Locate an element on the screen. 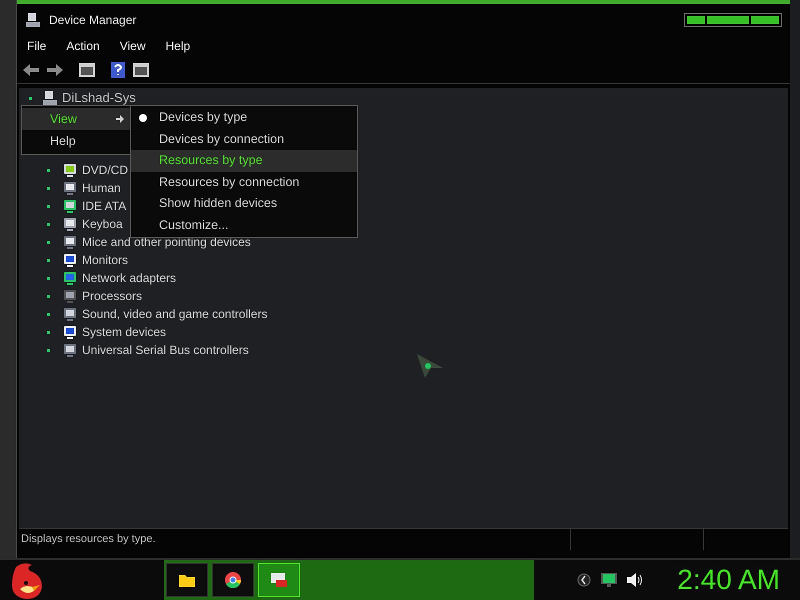 The width and height of the screenshot is (800, 600). submenu-item: Resources by connection is located at coordinates (244, 182).